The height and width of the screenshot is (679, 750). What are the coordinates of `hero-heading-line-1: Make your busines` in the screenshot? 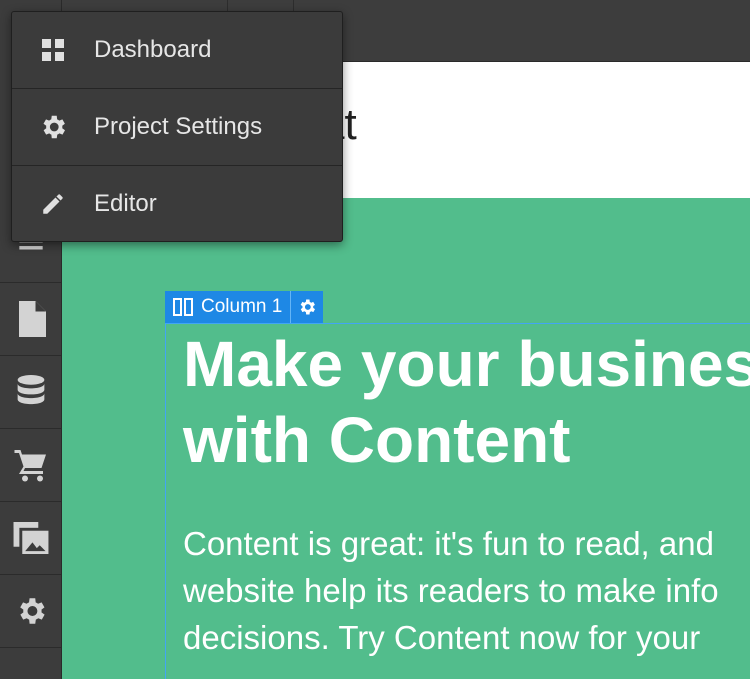 It's located at (466, 364).